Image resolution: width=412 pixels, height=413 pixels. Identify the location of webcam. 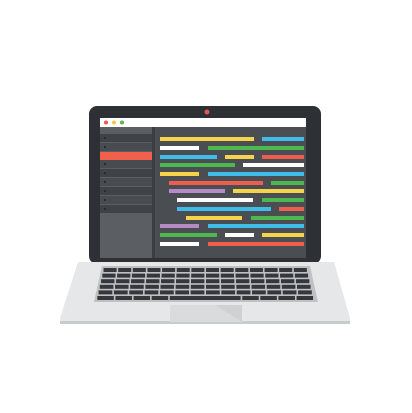
(207, 112).